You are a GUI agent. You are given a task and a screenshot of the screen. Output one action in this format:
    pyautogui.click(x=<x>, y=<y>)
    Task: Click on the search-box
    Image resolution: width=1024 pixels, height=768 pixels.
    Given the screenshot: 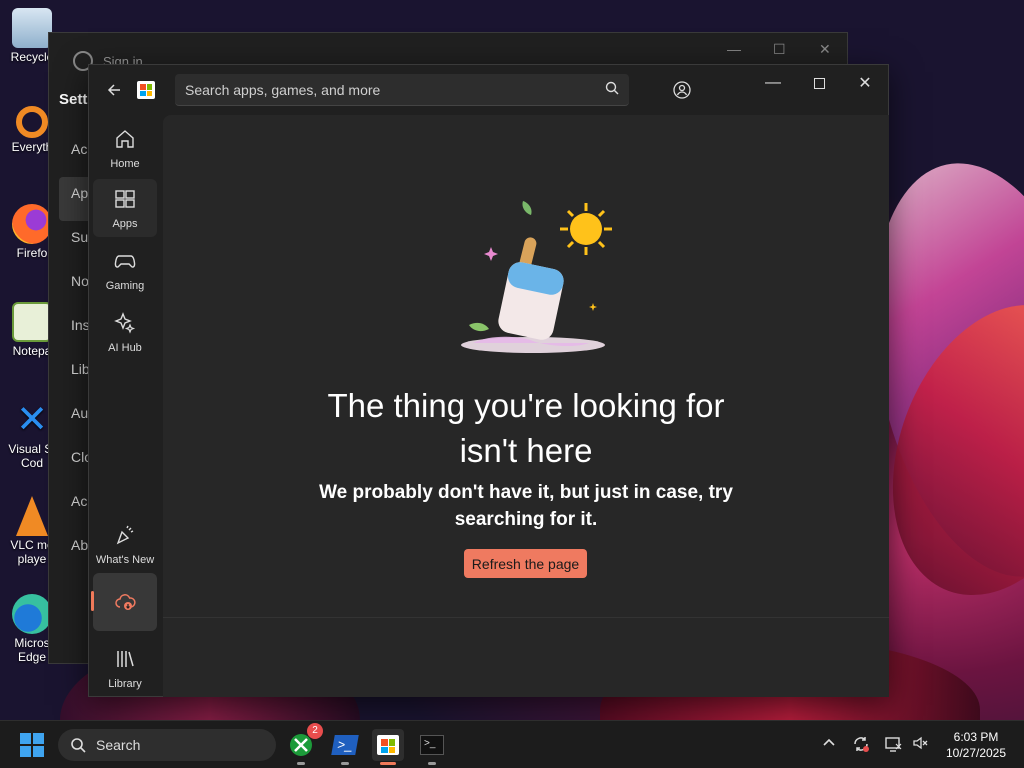 What is the action you would take?
    pyautogui.click(x=402, y=90)
    